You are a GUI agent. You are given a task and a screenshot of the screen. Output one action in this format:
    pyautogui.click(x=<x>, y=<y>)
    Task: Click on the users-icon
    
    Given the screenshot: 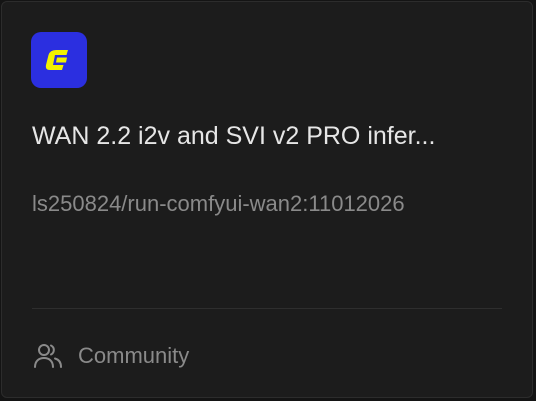 What is the action you would take?
    pyautogui.click(x=48, y=356)
    